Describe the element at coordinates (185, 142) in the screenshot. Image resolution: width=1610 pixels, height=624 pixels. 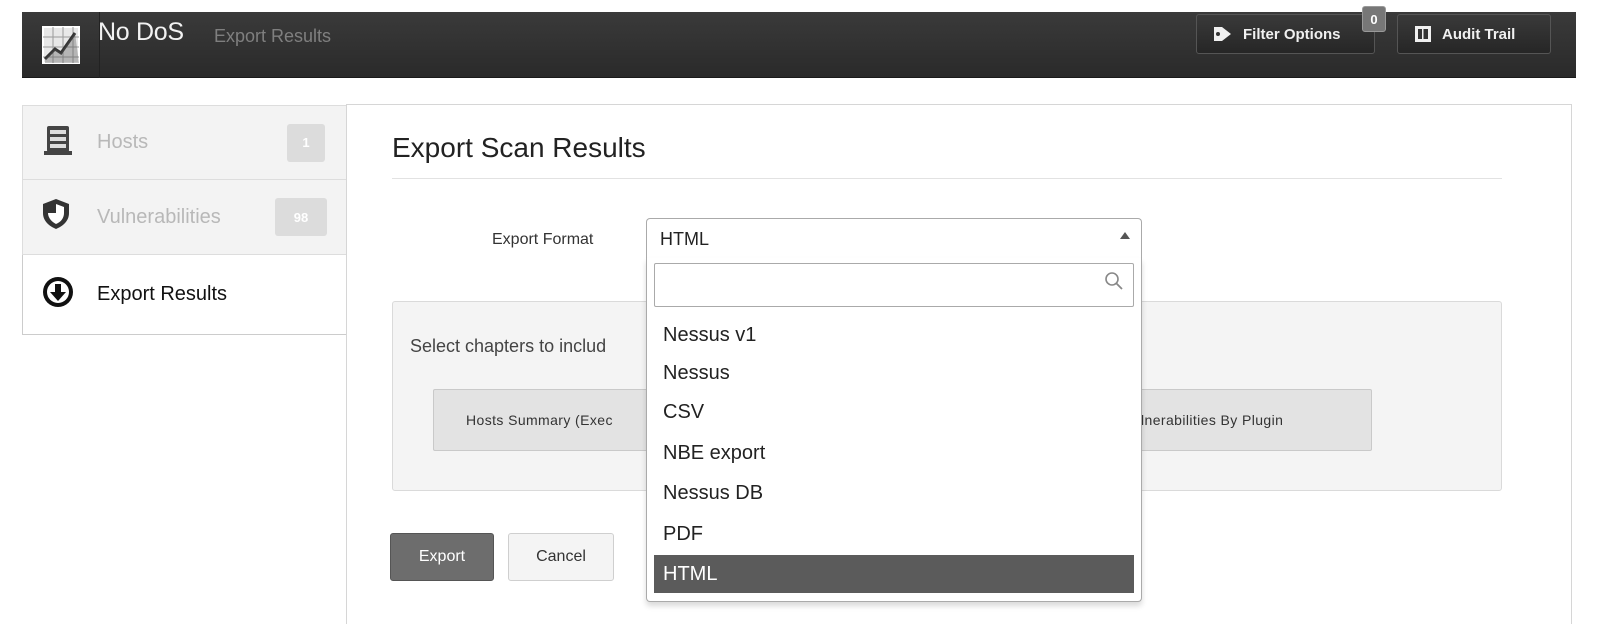
I see `sidebar-item-hosts: Hosts 1` at that location.